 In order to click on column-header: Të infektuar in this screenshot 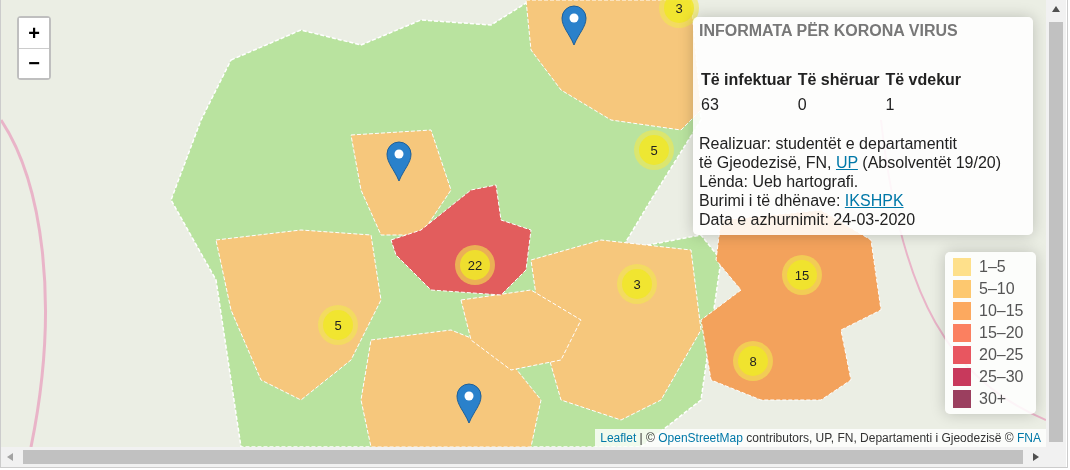, I will do `click(746, 80)`.